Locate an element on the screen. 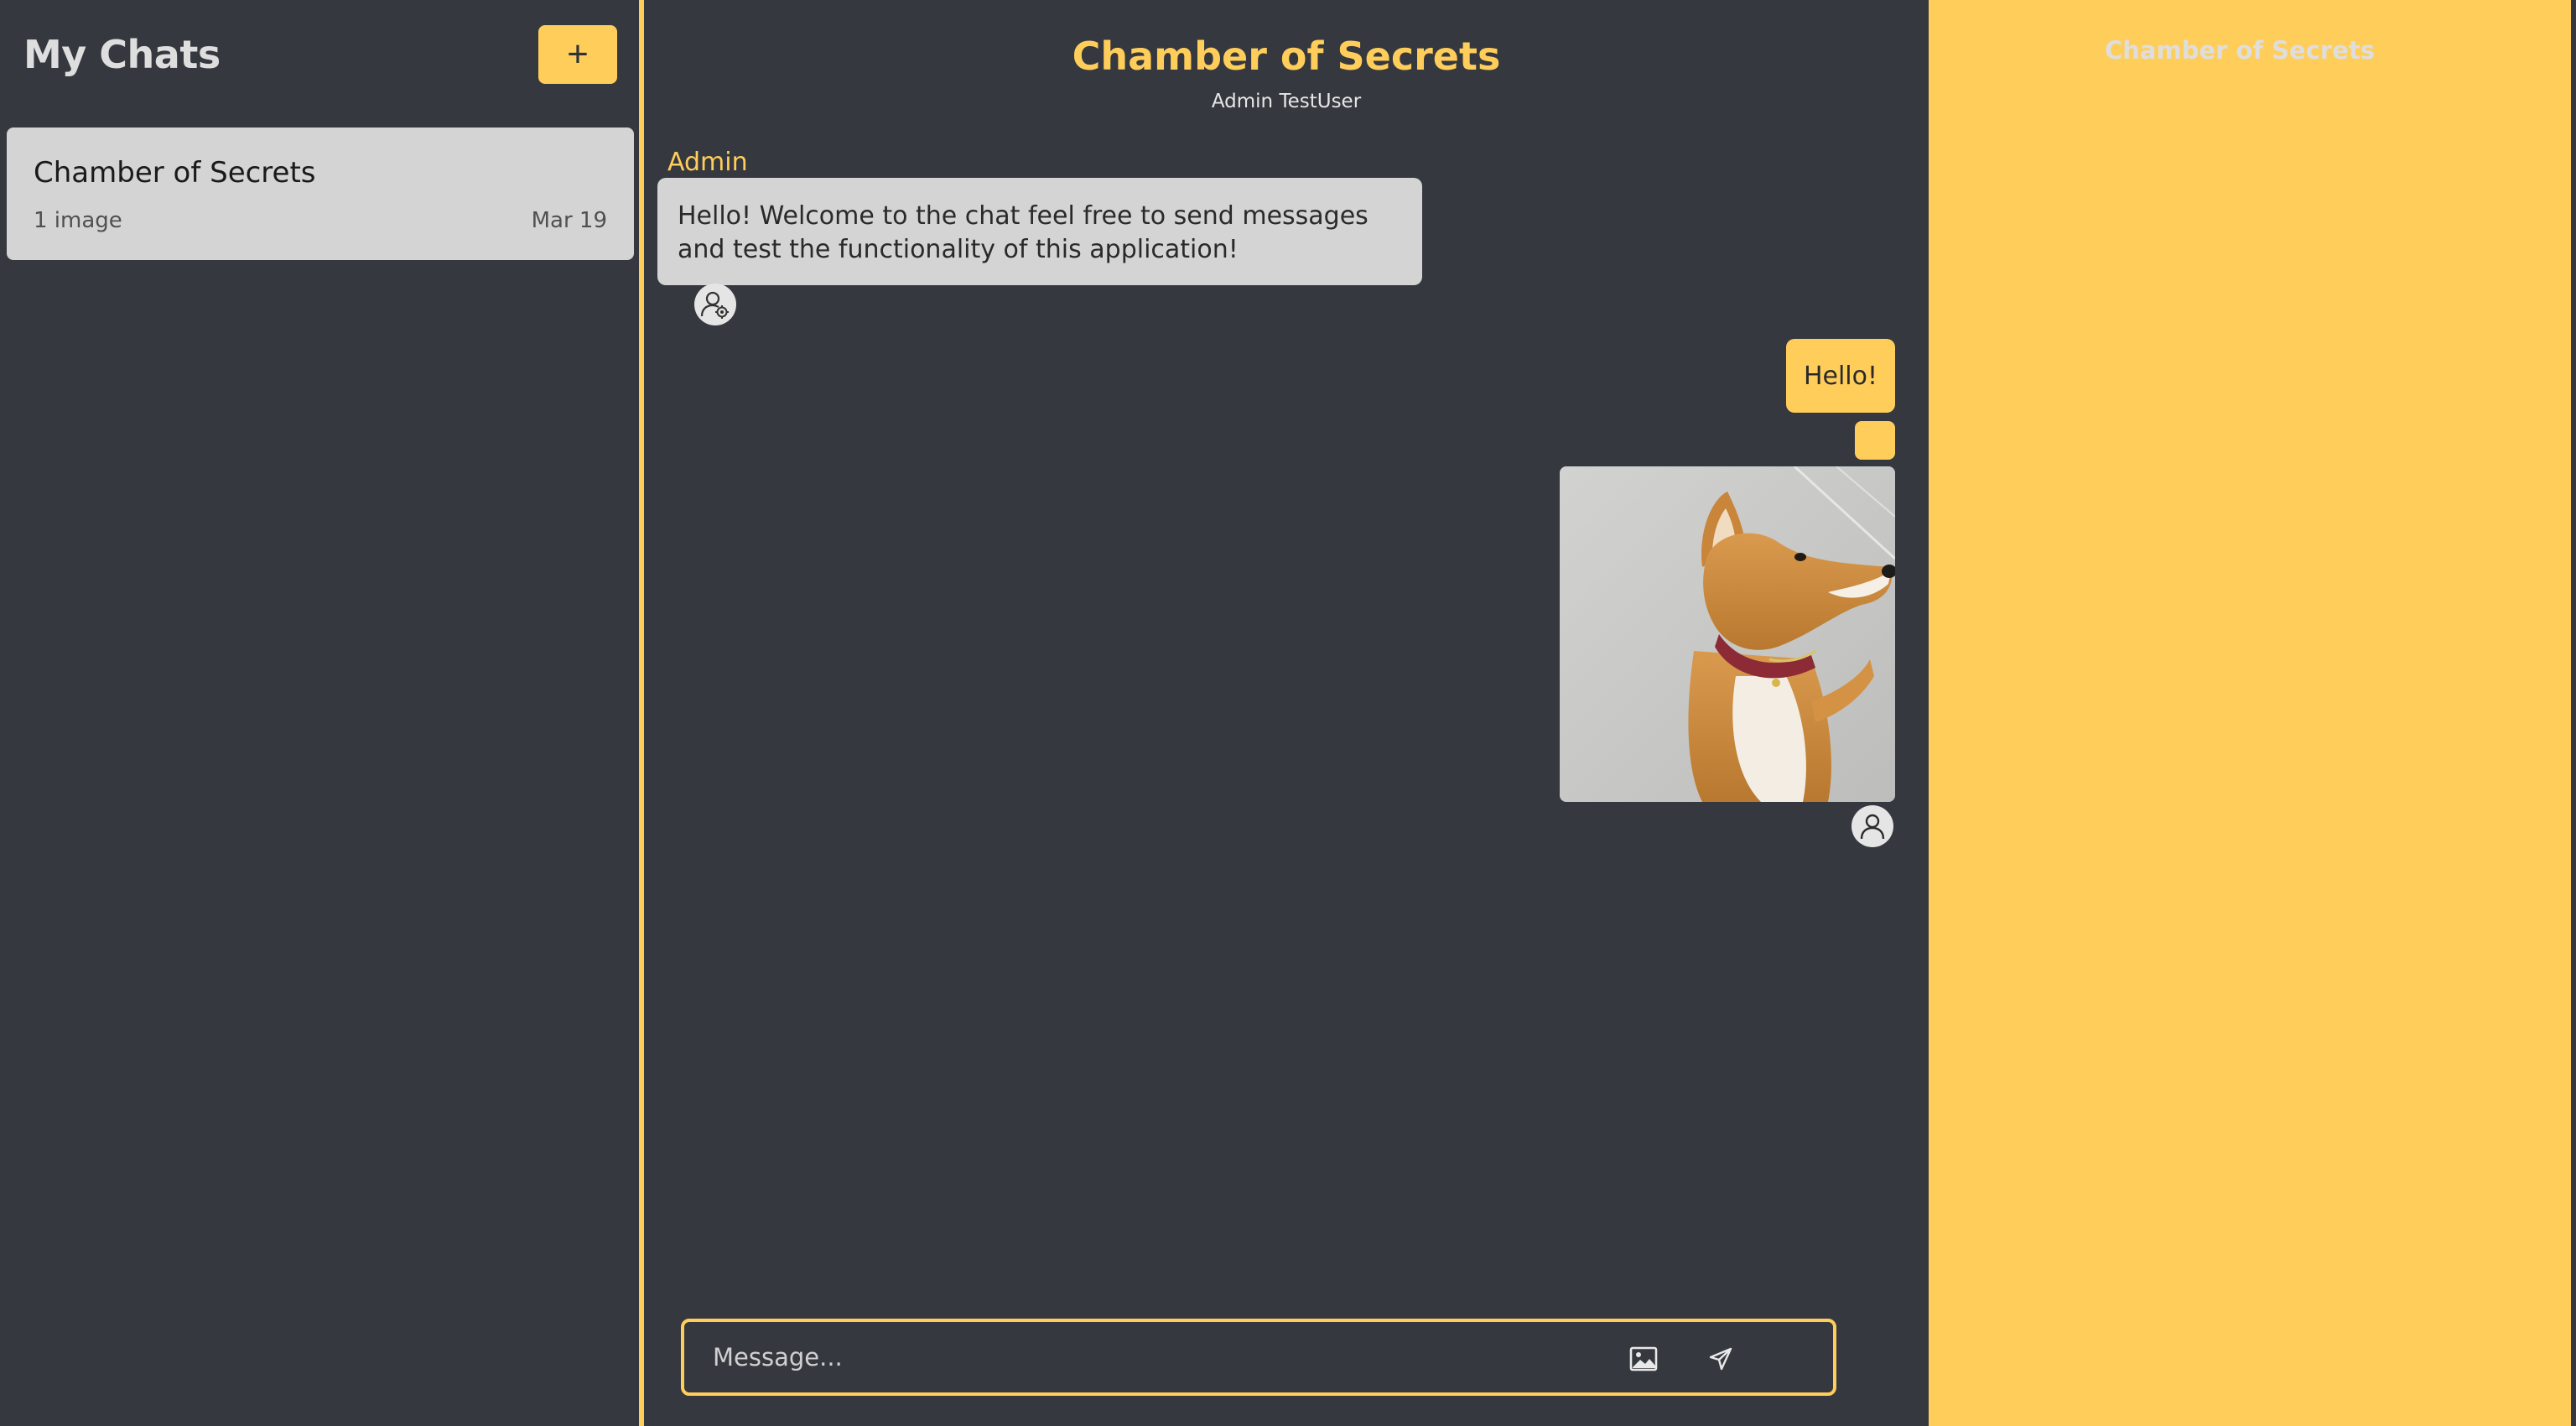  new-chat-button: + is located at coordinates (577, 55).